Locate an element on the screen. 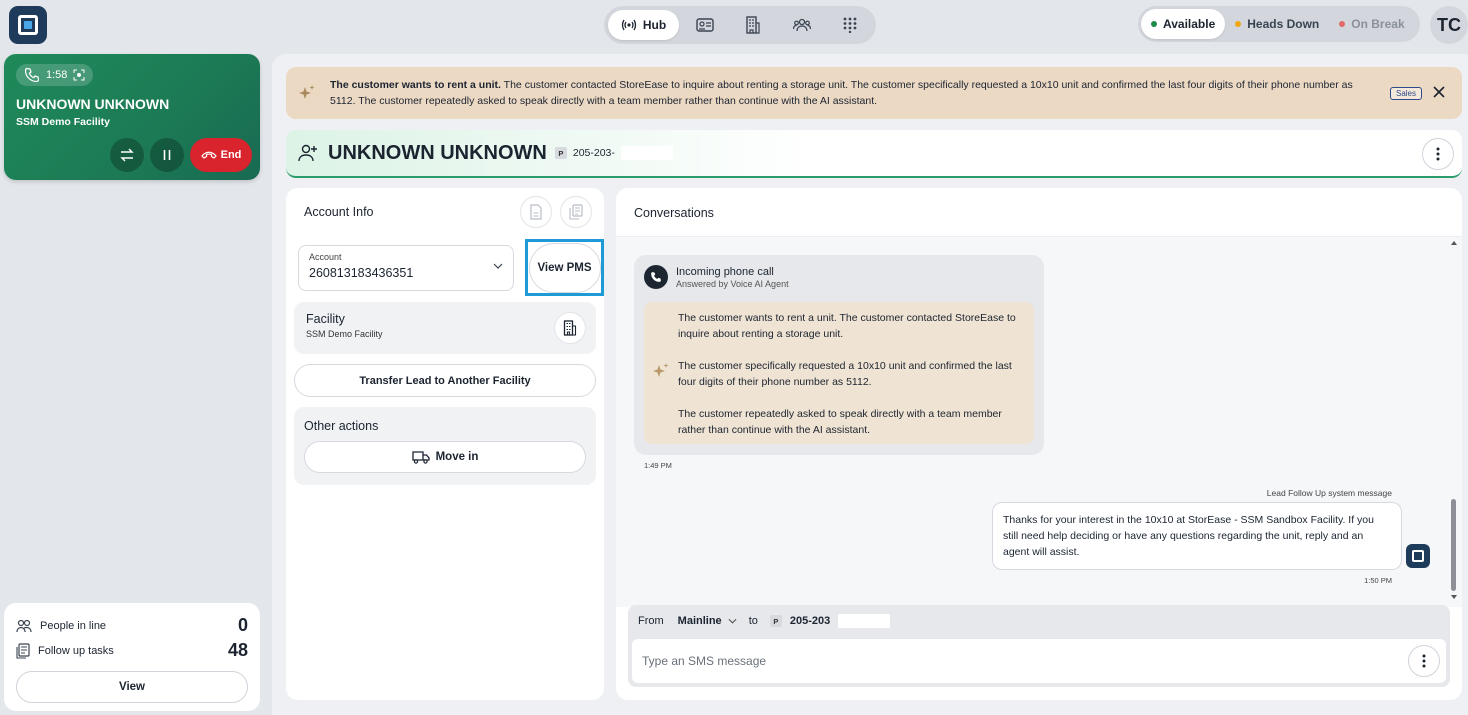 This screenshot has width=1468, height=715. composer-more-button is located at coordinates (1424, 661).